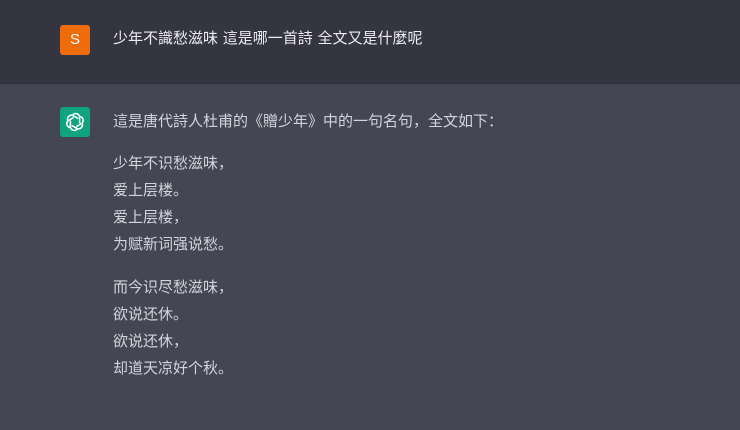  Describe the element at coordinates (151, 314) in the screenshot. I see `poem-line: 欲说还休。` at that location.